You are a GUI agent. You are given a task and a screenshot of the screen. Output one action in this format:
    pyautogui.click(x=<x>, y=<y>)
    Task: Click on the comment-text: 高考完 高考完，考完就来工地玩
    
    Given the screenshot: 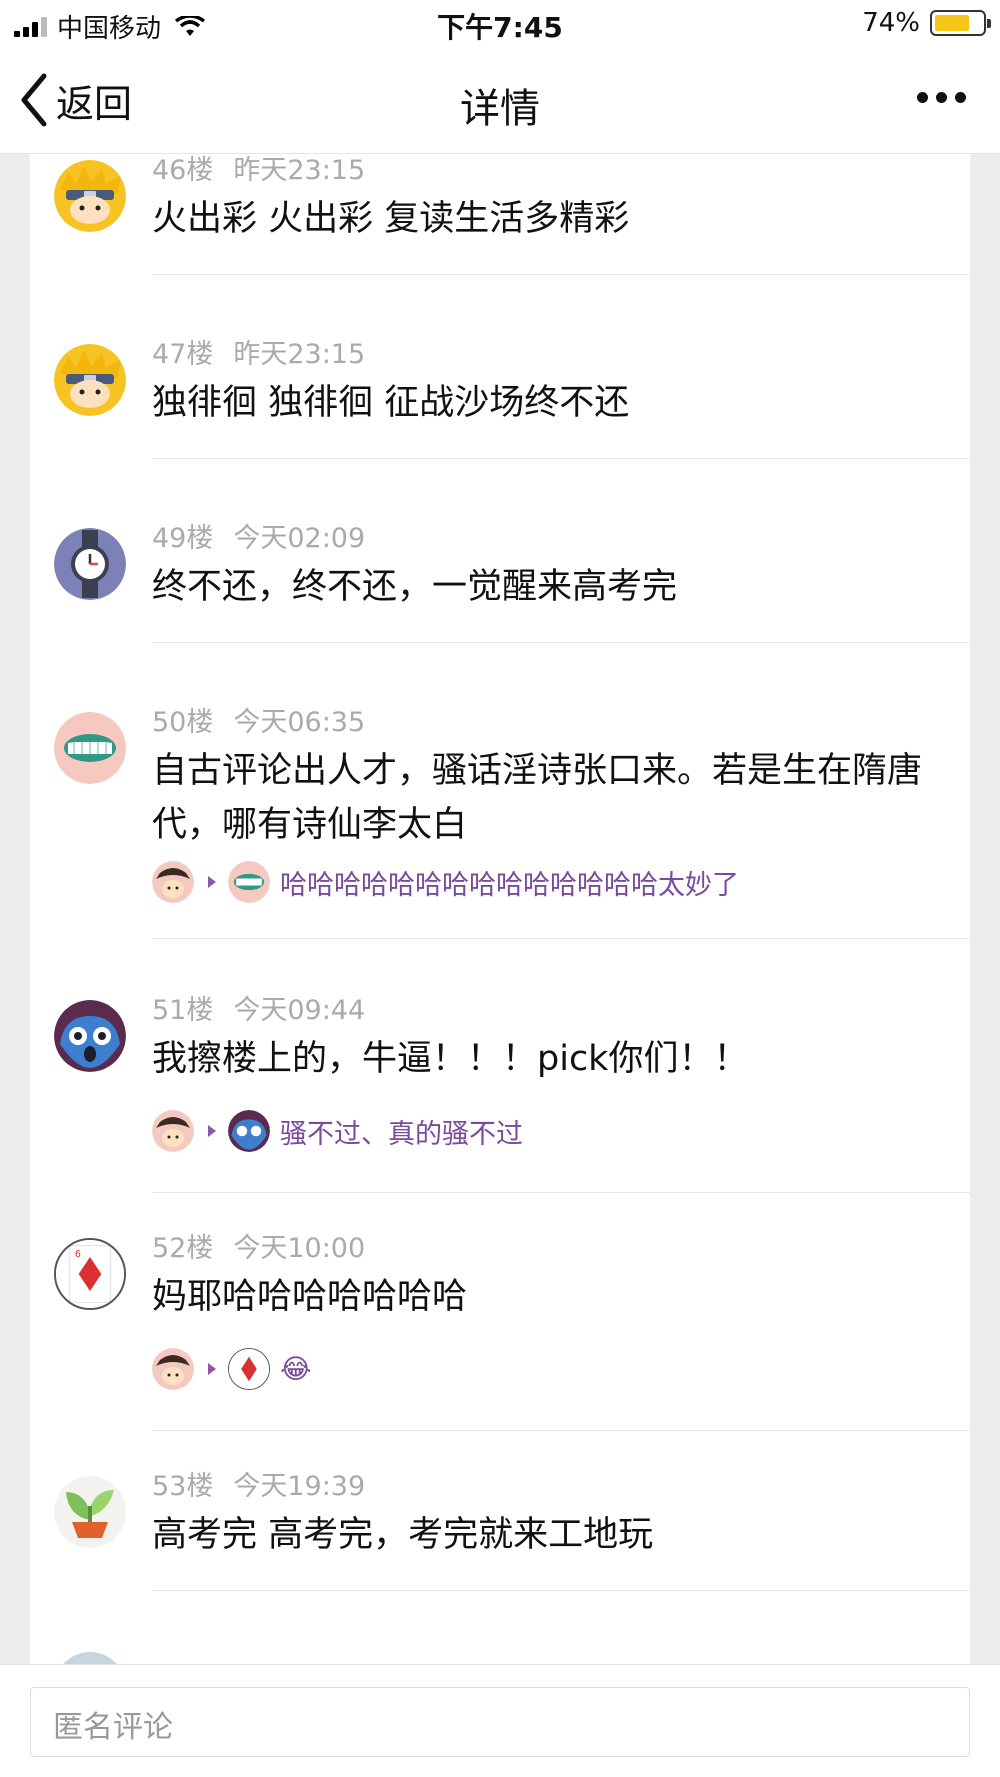 What is the action you would take?
    pyautogui.click(x=403, y=1535)
    